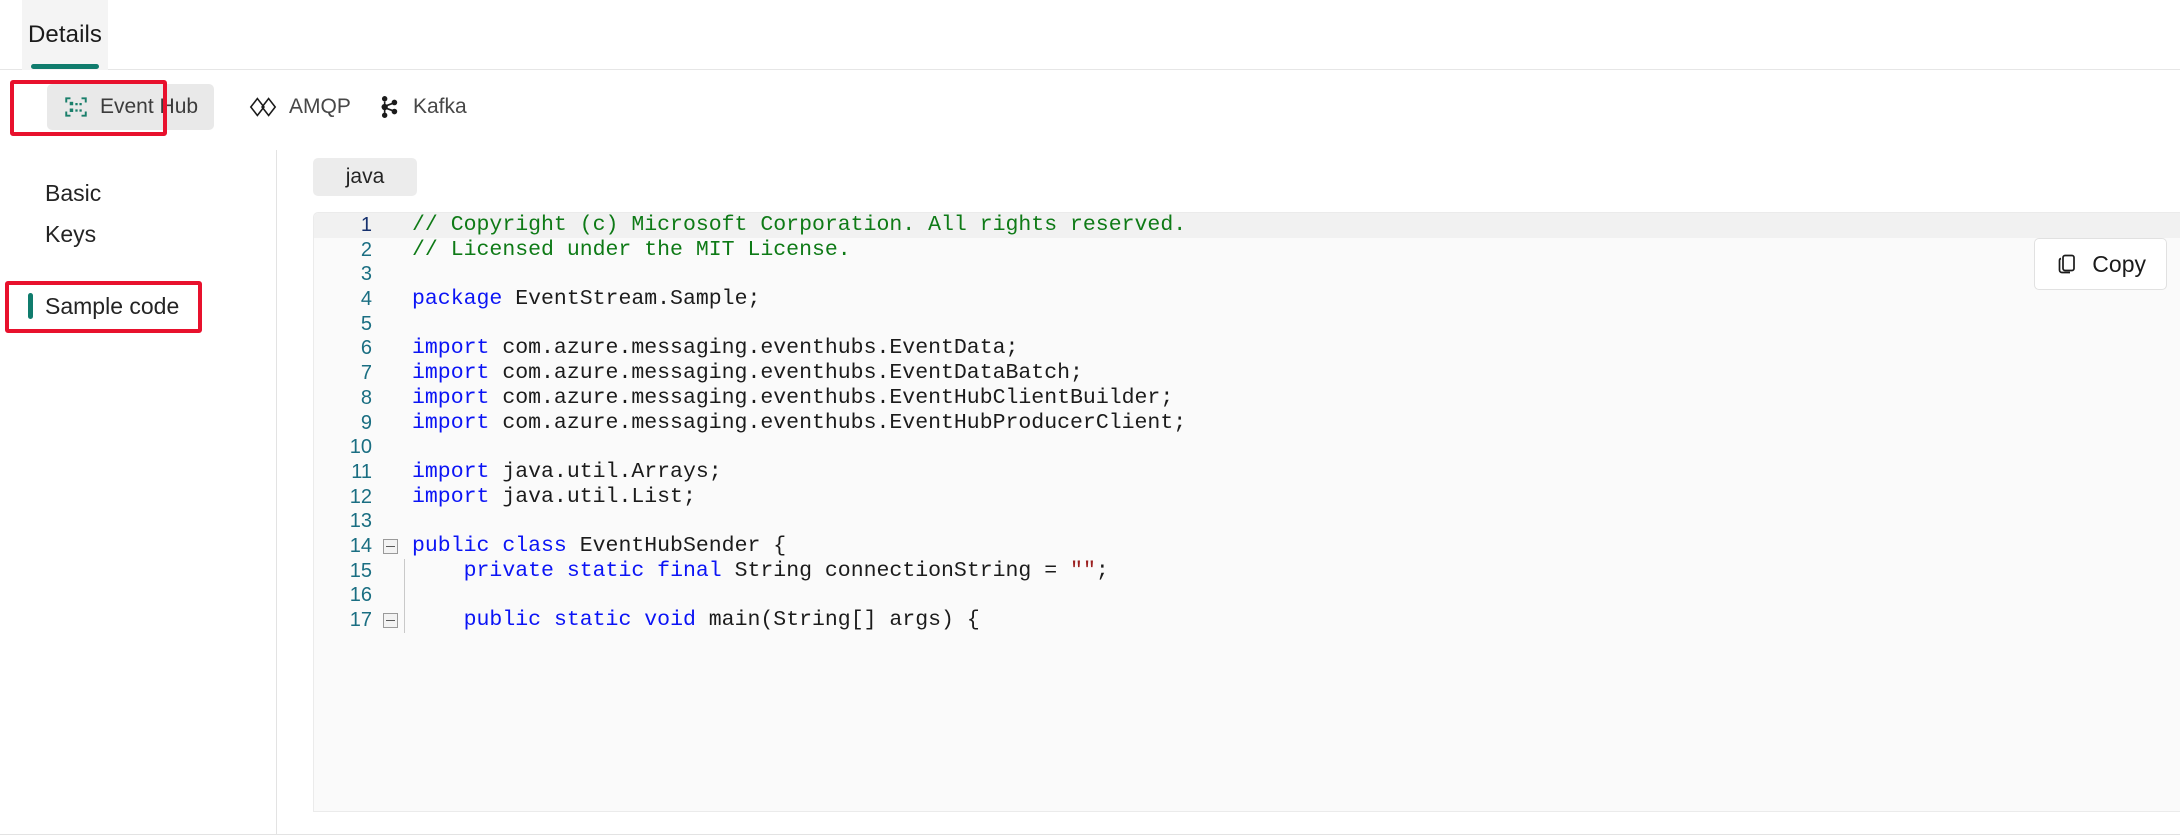 Image resolution: width=2180 pixels, height=835 pixels. Describe the element at coordinates (361, 471) in the screenshot. I see `line-number: 11` at that location.